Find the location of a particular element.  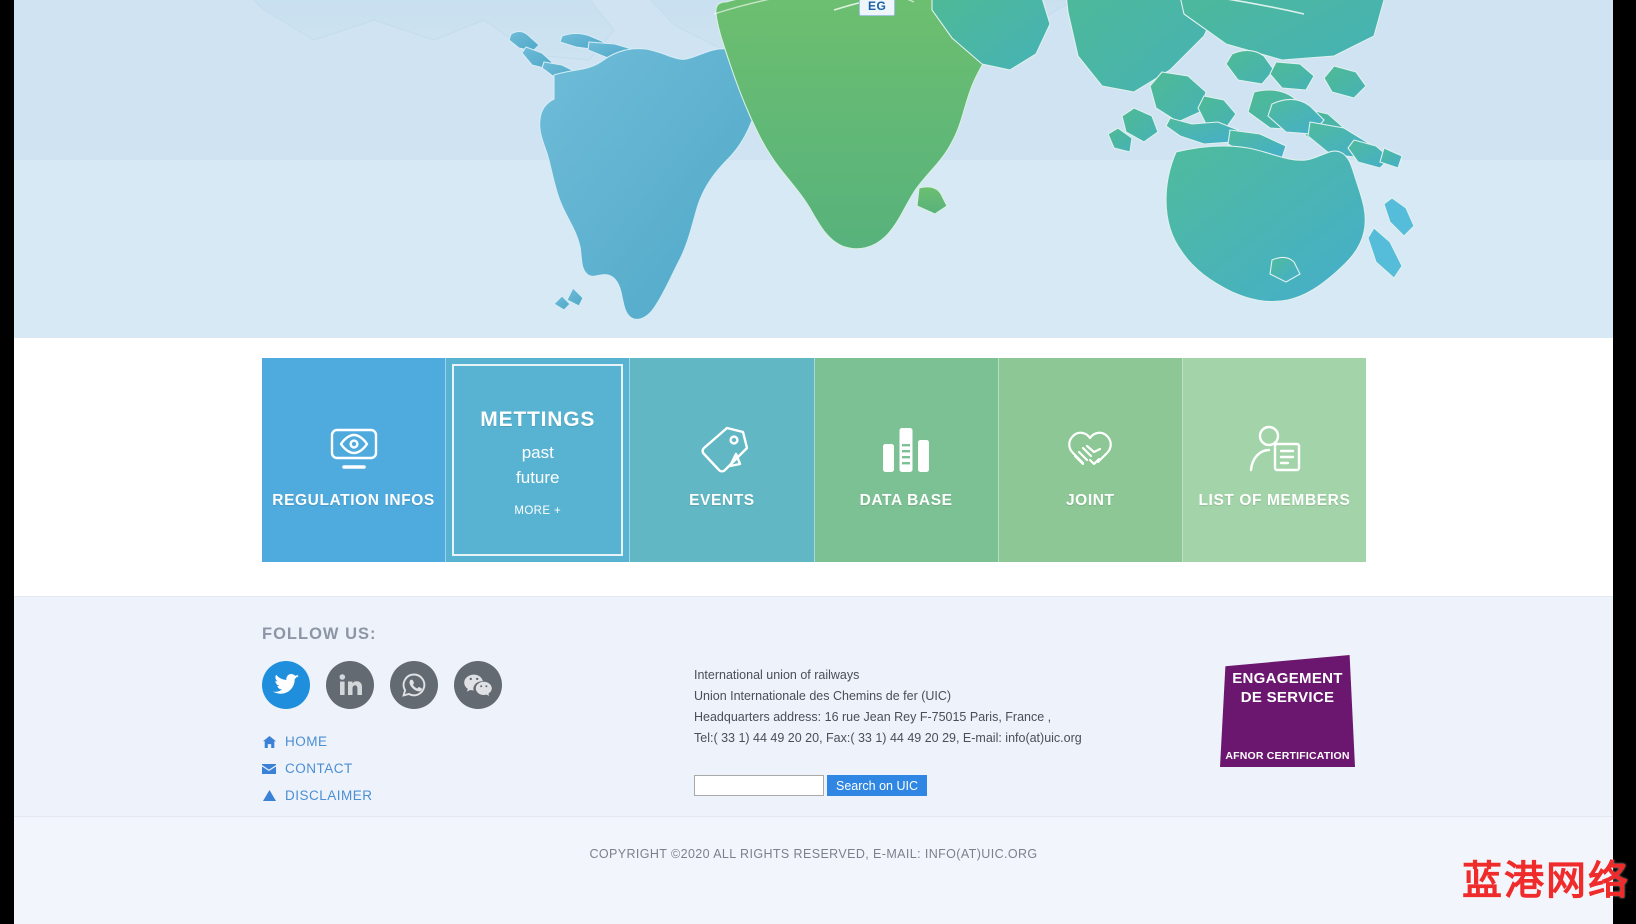

tile-label: DATA BASE is located at coordinates (906, 500).